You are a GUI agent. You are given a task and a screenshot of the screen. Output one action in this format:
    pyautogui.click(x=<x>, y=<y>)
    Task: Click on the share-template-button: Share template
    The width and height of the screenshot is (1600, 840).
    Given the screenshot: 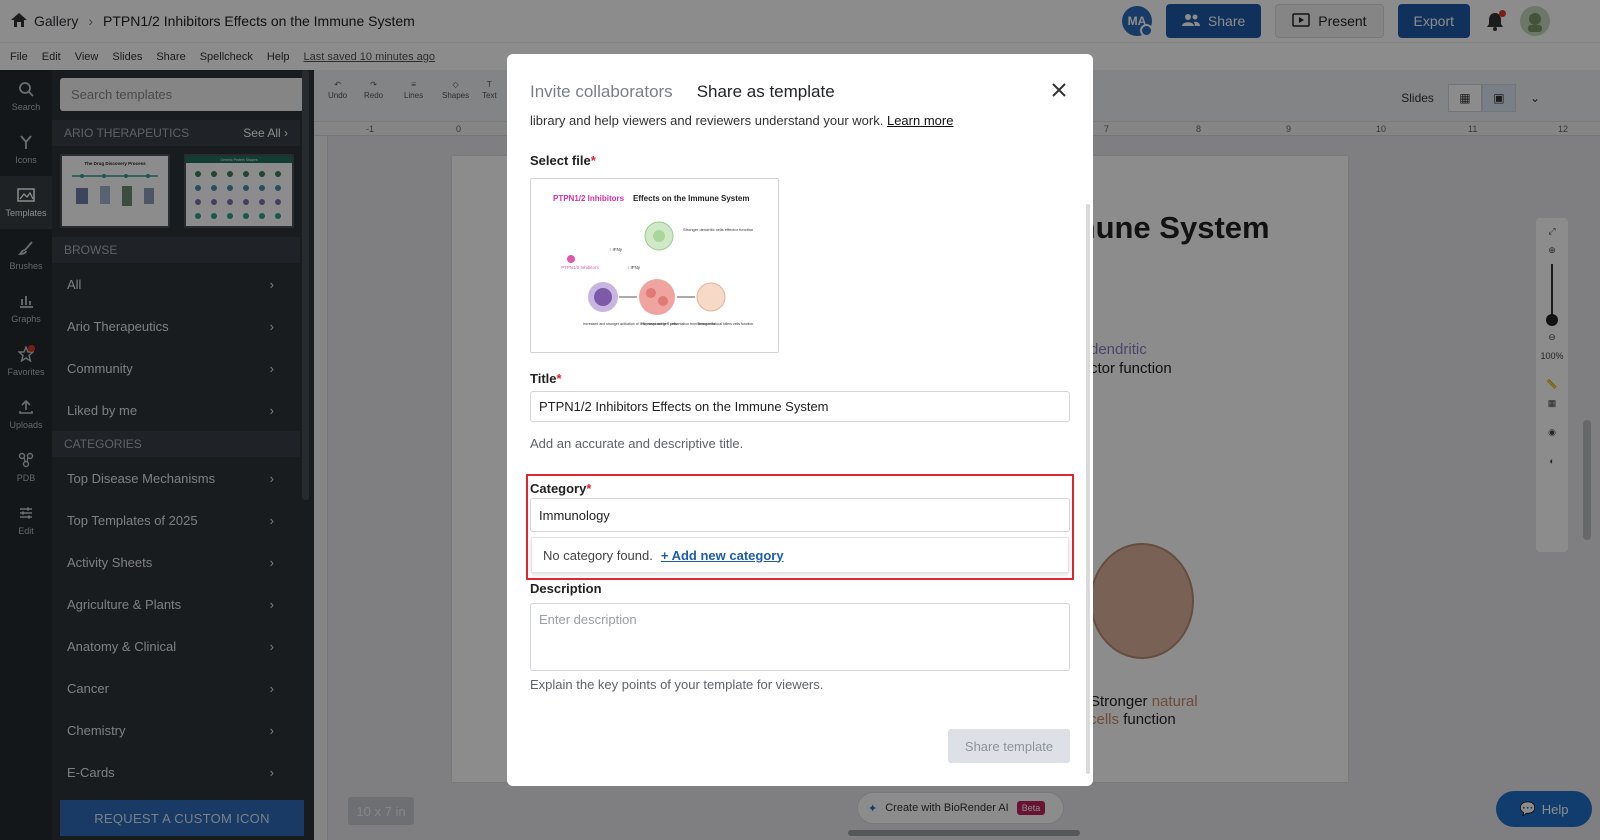 What is the action you would take?
    pyautogui.click(x=1009, y=746)
    